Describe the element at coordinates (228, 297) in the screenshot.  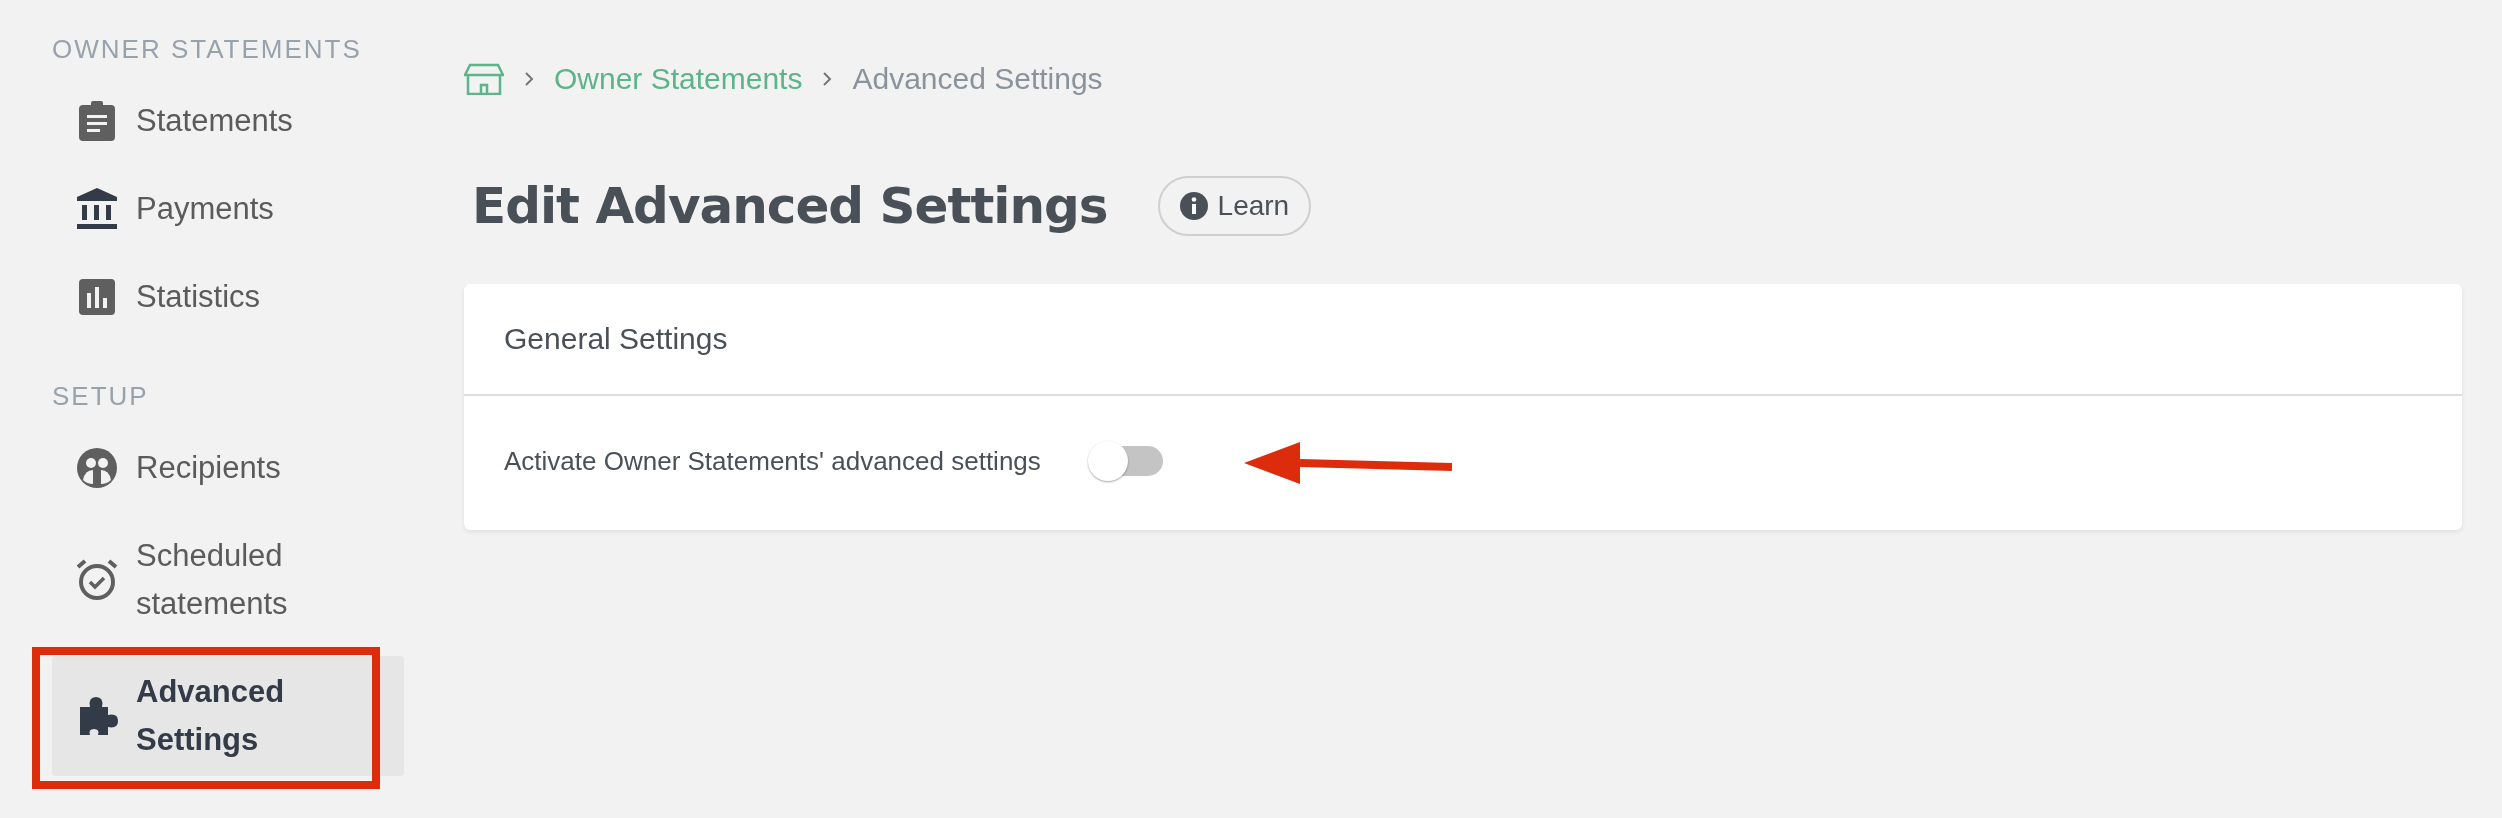
I see `sidebar-item: Statistics` at that location.